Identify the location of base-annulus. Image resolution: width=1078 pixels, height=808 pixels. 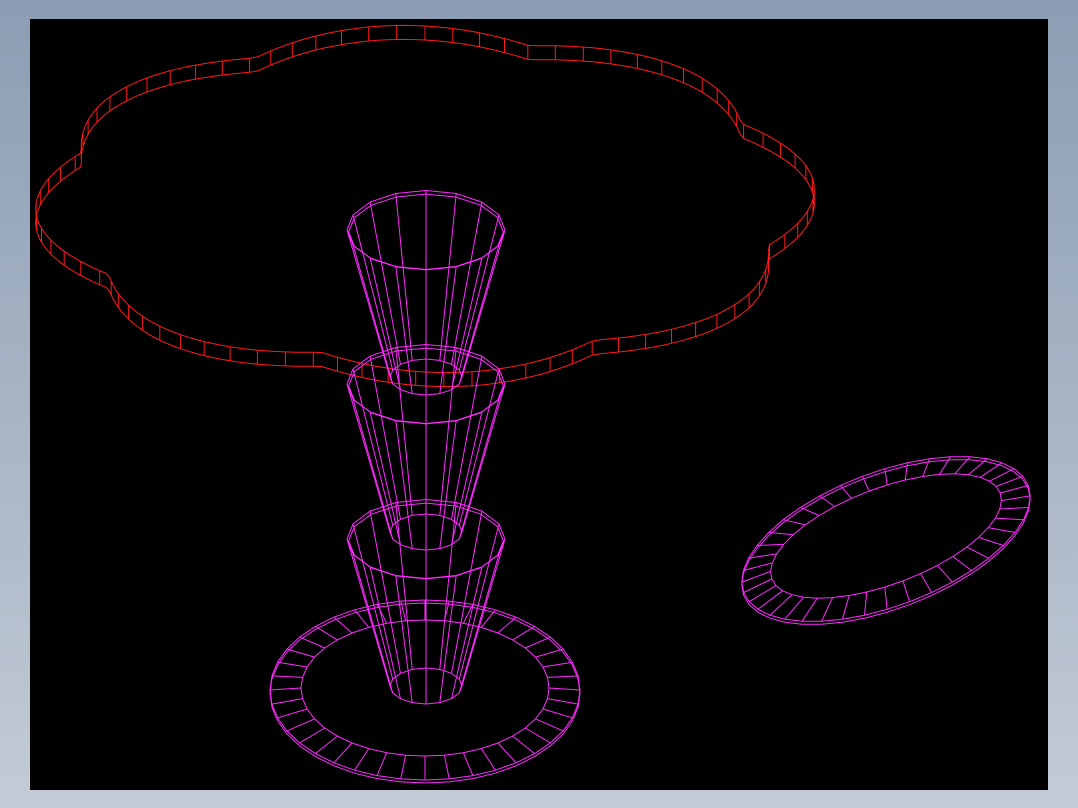
(425, 691).